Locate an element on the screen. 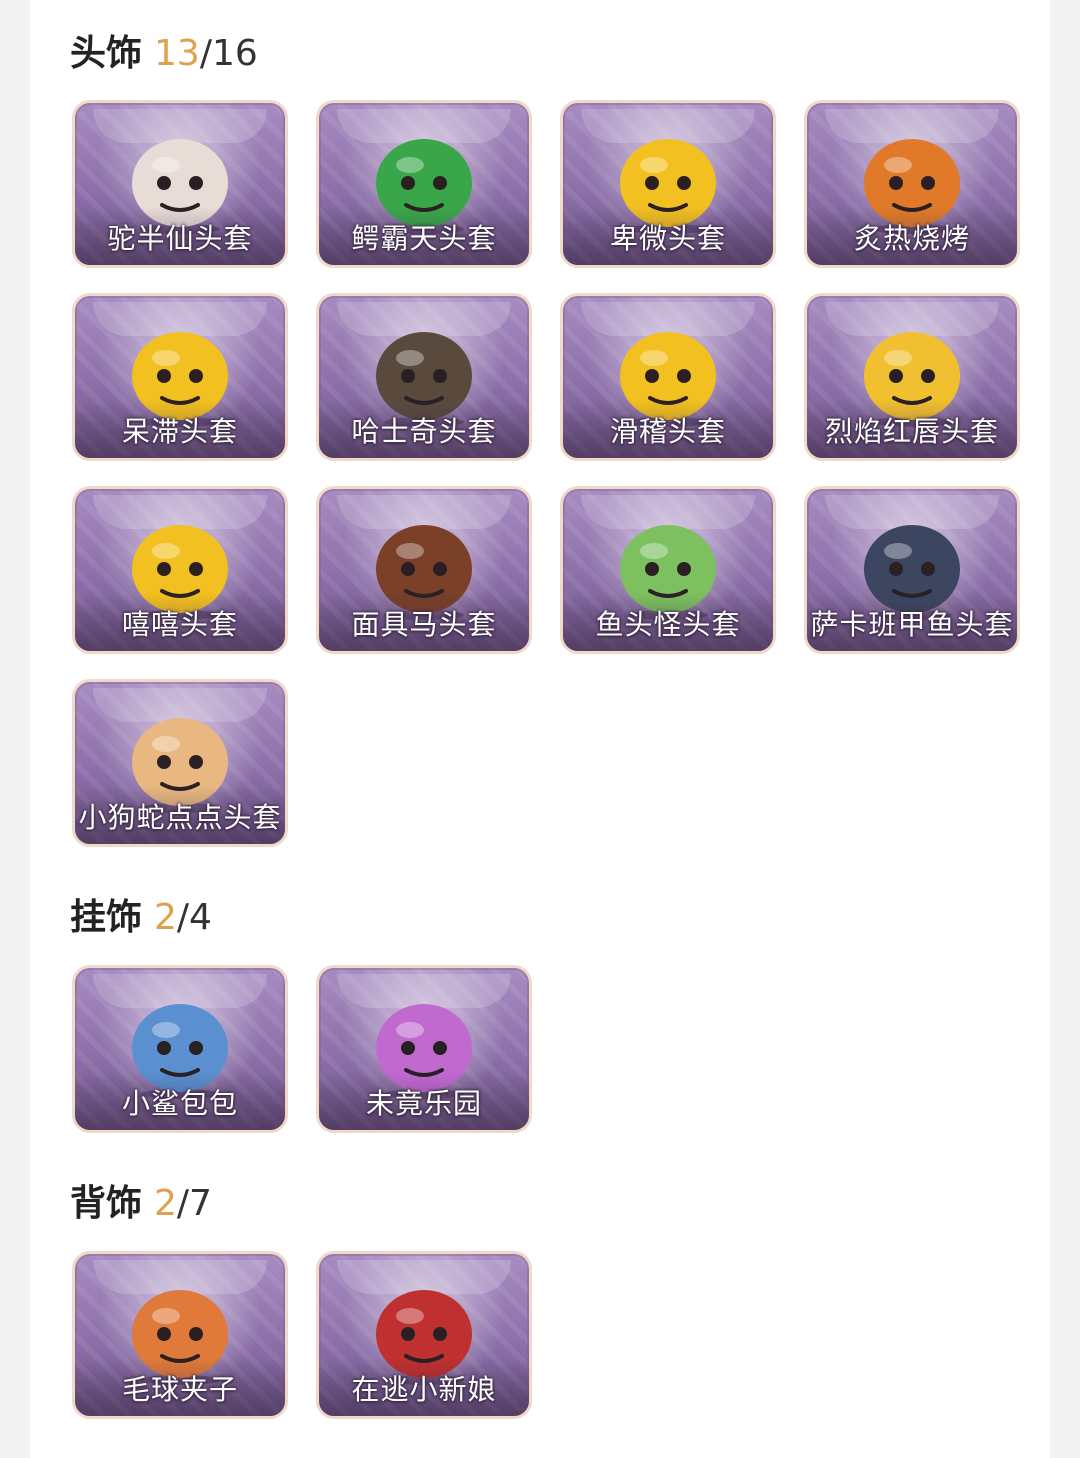  item-name: 面具马头套 is located at coordinates (424, 624).